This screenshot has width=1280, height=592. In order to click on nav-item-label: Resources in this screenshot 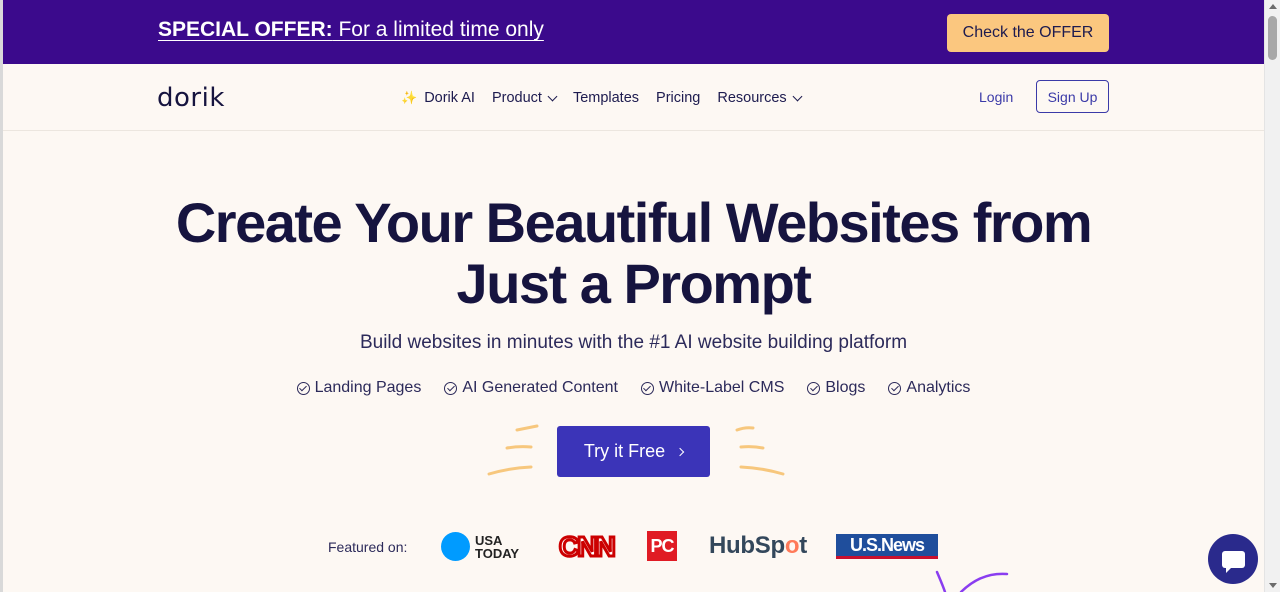, I will do `click(752, 98)`.